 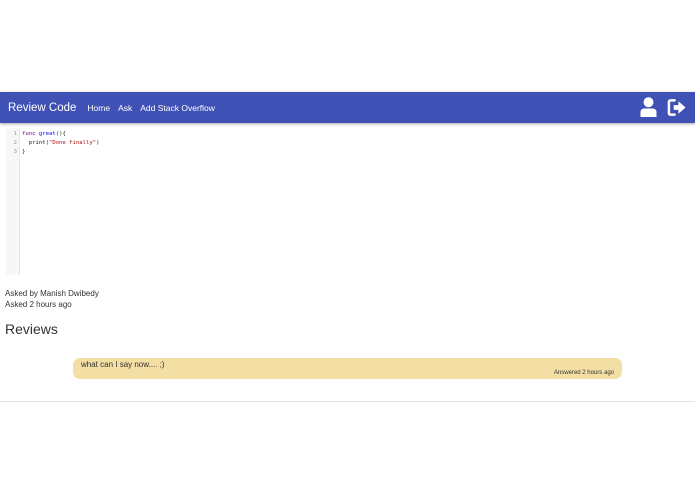 I want to click on code-line: print("Done finally"), so click(x=61, y=143).